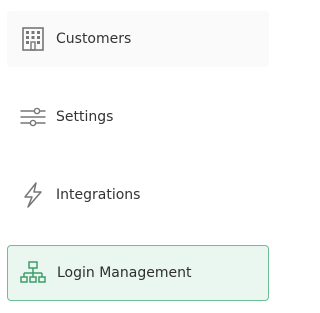  What do you see at coordinates (138, 39) in the screenshot?
I see `sidebar-item-customers: Customers` at bounding box center [138, 39].